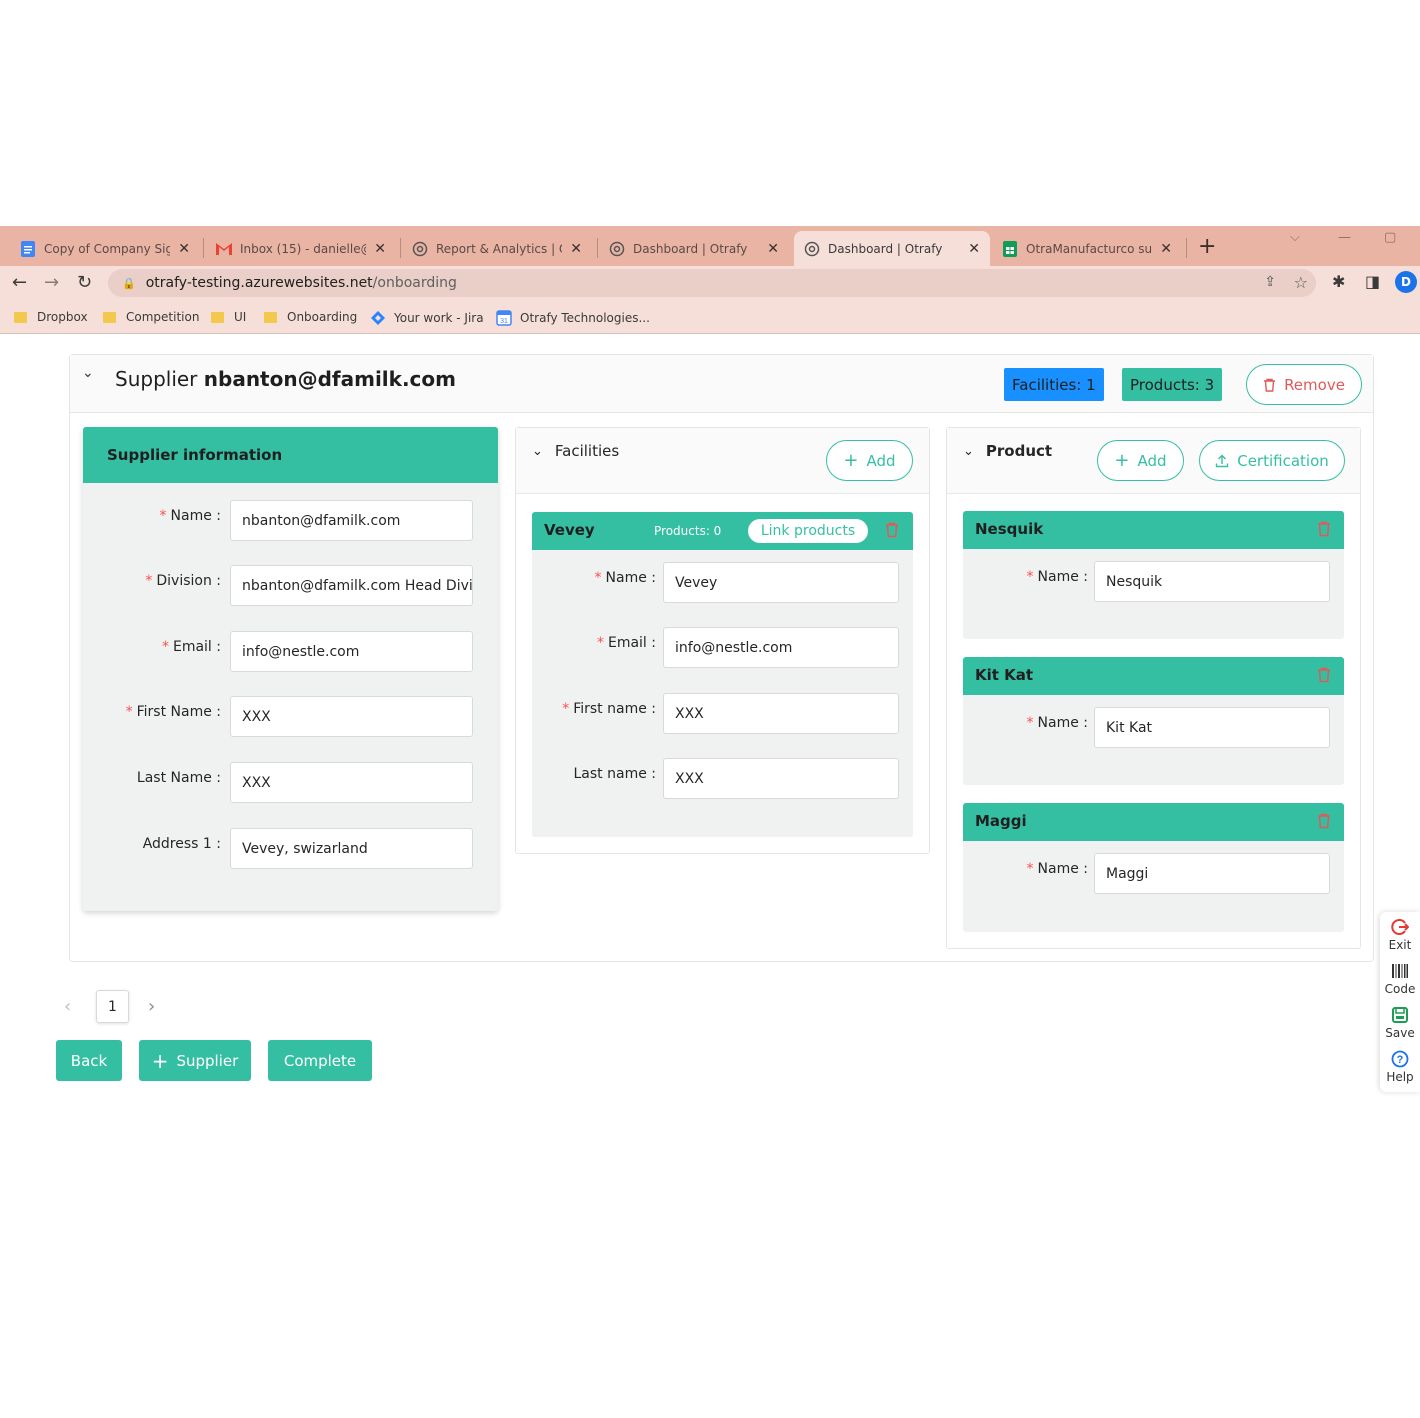 This screenshot has height=1418, width=1420. Describe the element at coordinates (351, 716) in the screenshot. I see `supplier-first-name-input: XXX` at that location.